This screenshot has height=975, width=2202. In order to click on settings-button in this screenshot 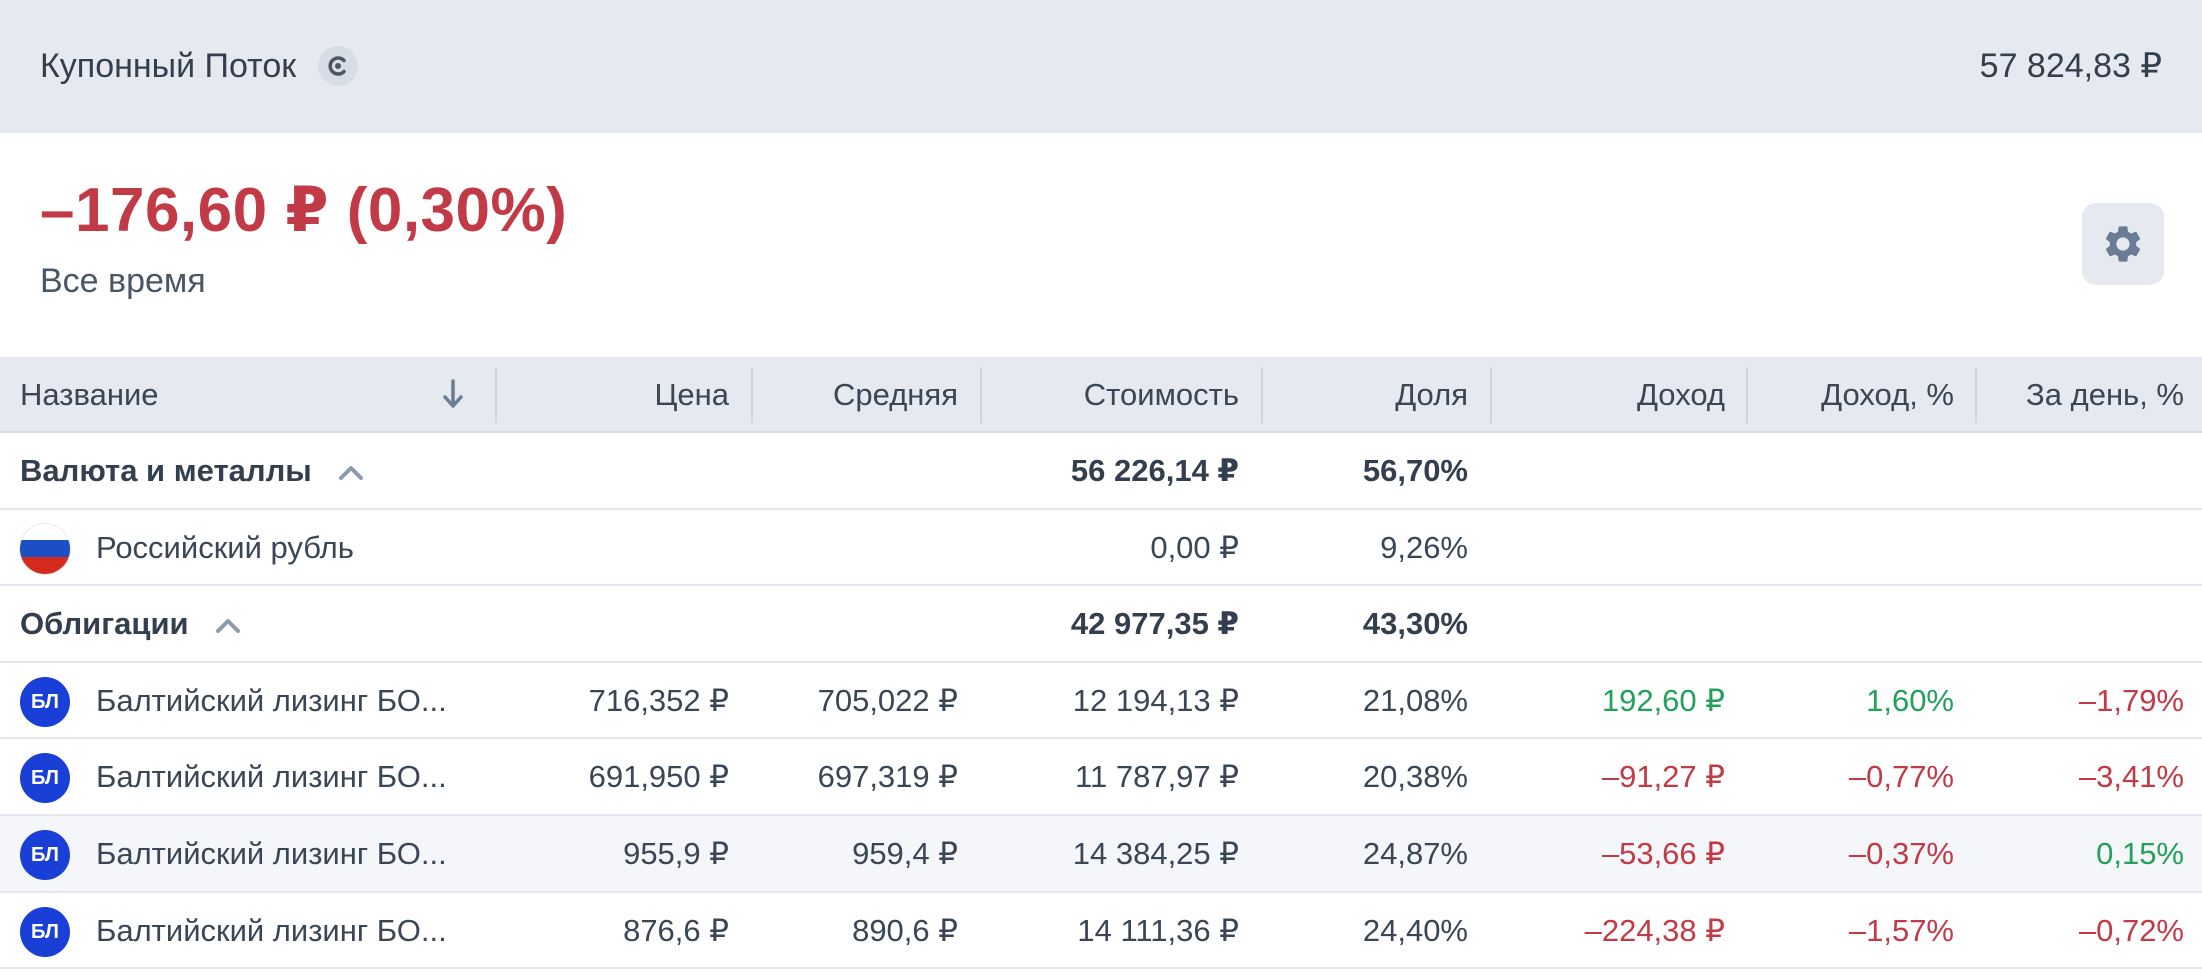, I will do `click(2123, 244)`.